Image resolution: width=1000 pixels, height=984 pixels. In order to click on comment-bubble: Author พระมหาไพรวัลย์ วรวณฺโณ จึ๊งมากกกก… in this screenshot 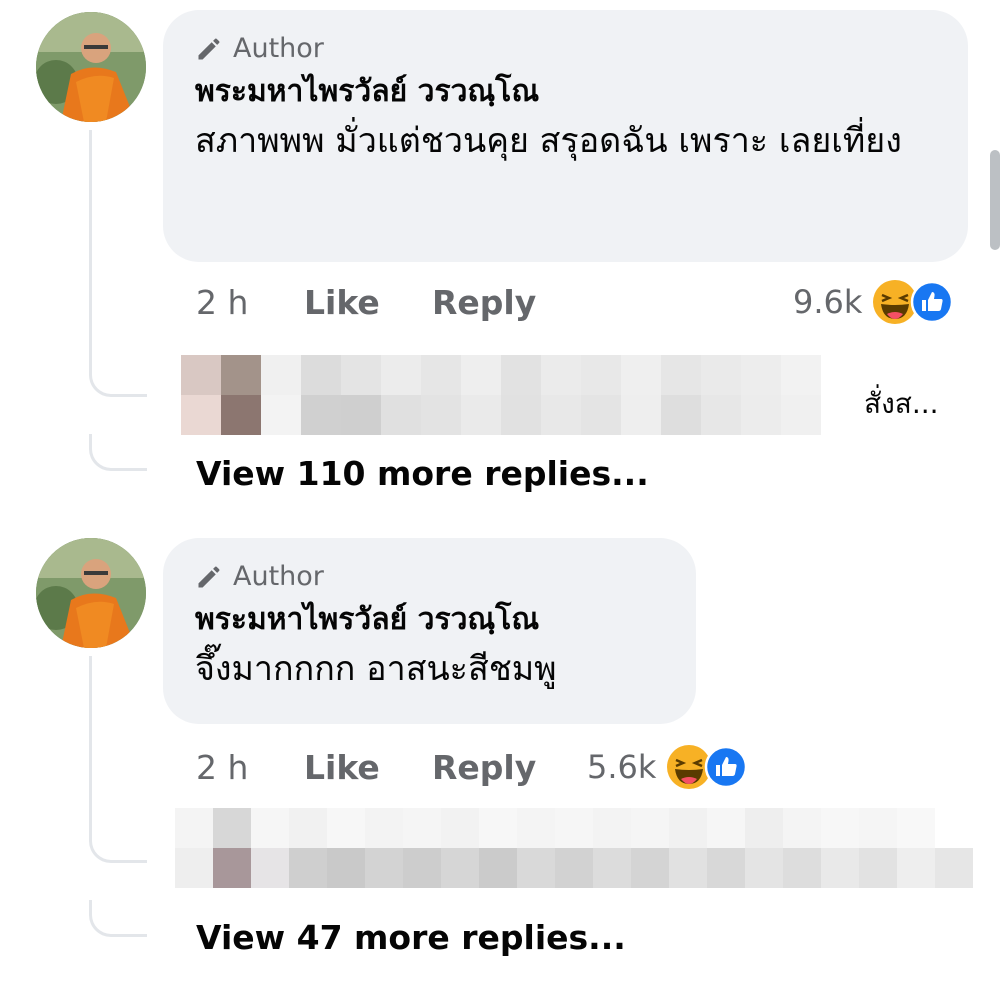, I will do `click(429, 631)`.